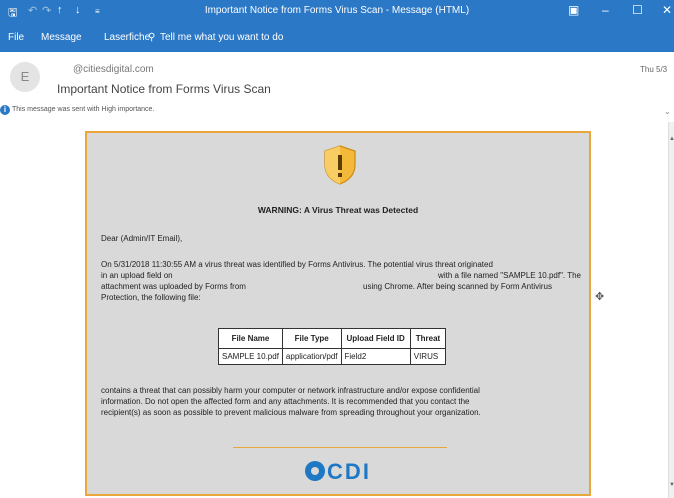  I want to click on vertical-scrollbar: ▲ ▼, so click(671, 310).